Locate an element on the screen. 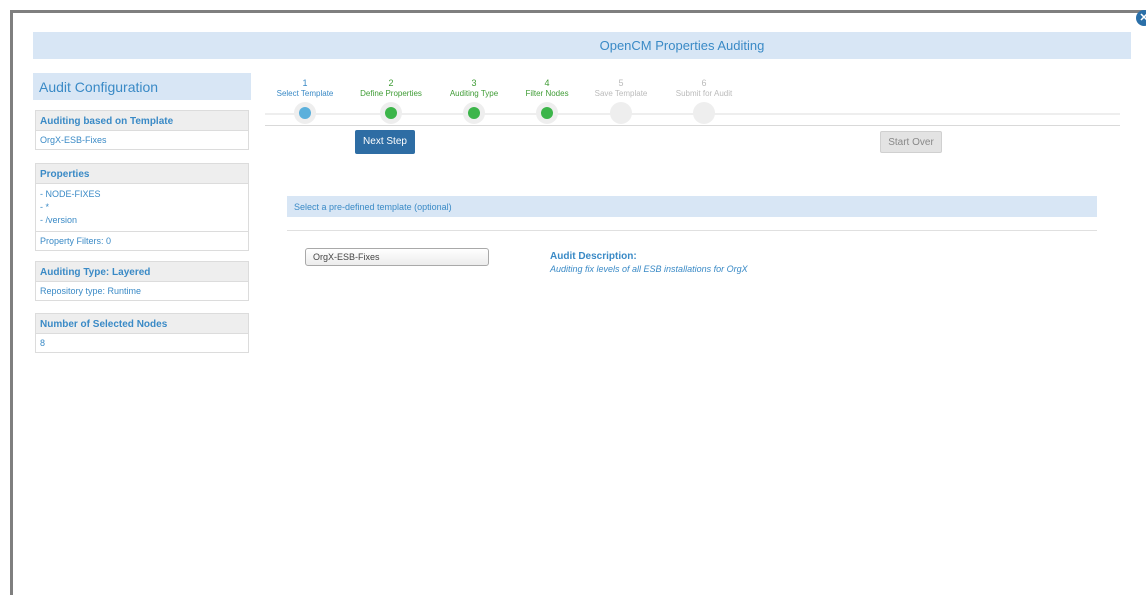 Image resolution: width=1146 pixels, height=595 pixels. selected-nodes-panel: Number of Selected Nodes 8 is located at coordinates (142, 333).